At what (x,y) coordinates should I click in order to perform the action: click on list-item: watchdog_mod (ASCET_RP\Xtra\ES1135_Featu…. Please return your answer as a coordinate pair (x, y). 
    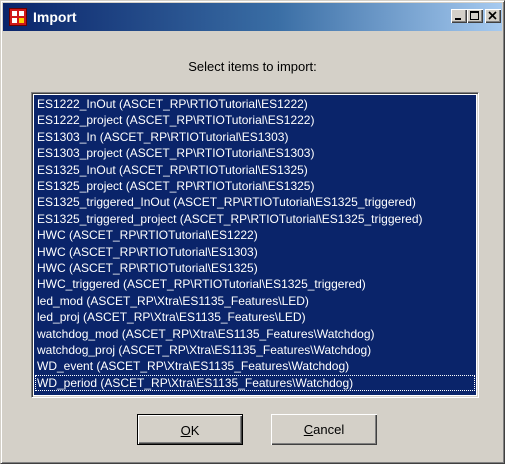
    Looking at the image, I should click on (255, 334).